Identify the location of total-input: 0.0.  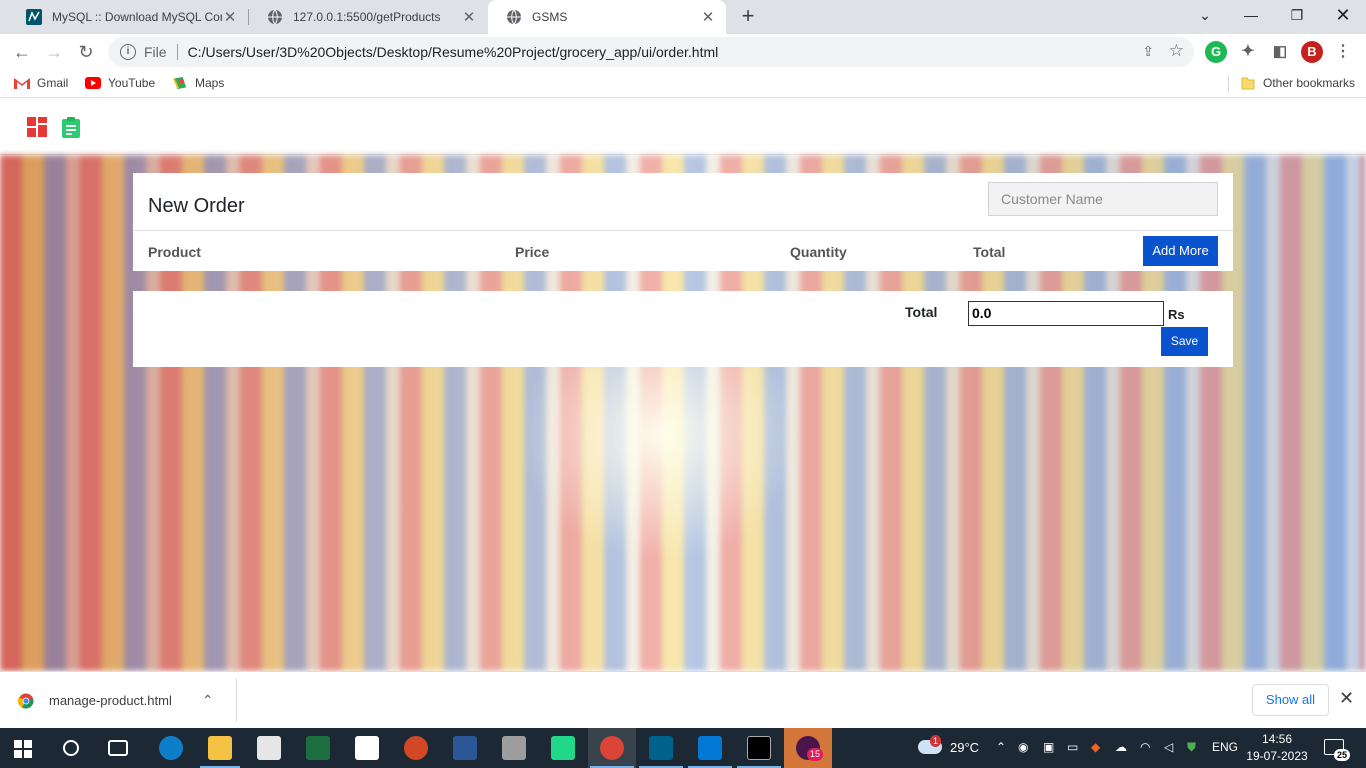
(1066, 313).